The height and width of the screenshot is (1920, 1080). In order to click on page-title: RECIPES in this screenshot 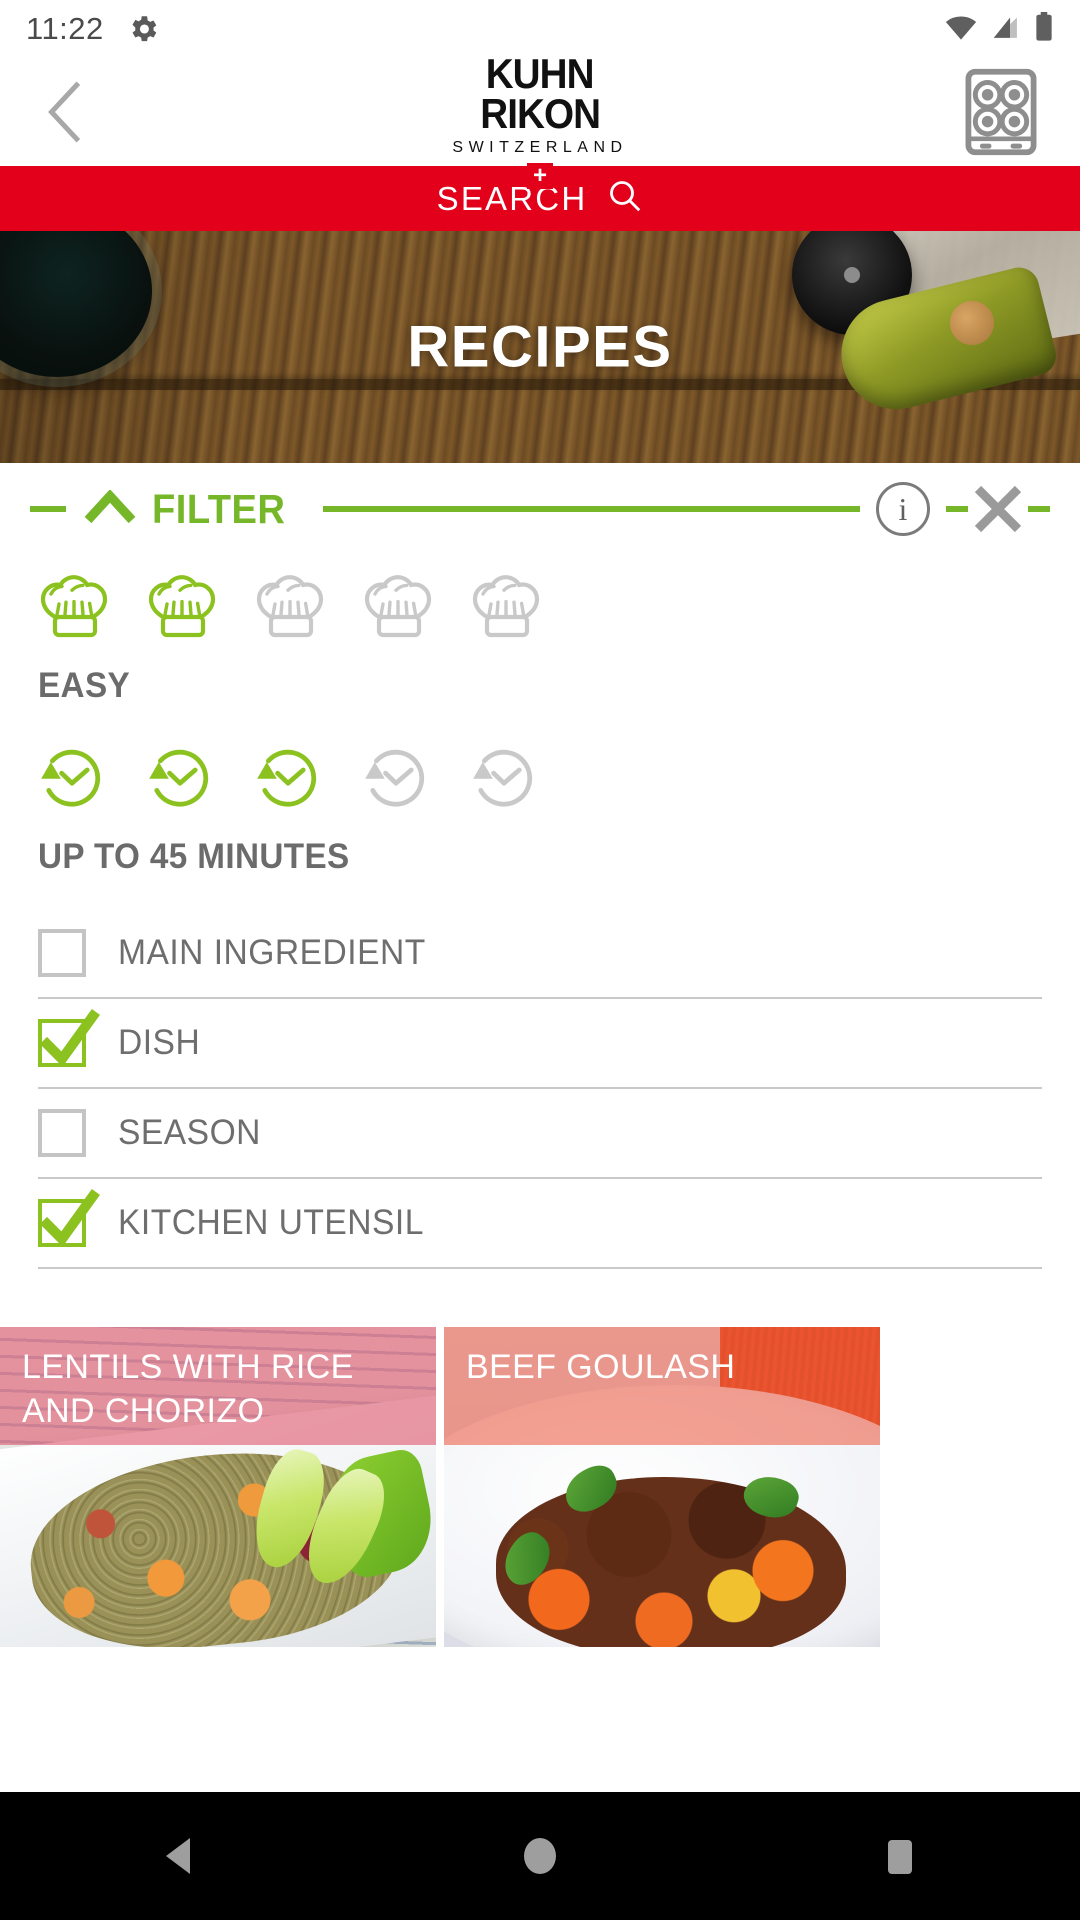, I will do `click(540, 347)`.